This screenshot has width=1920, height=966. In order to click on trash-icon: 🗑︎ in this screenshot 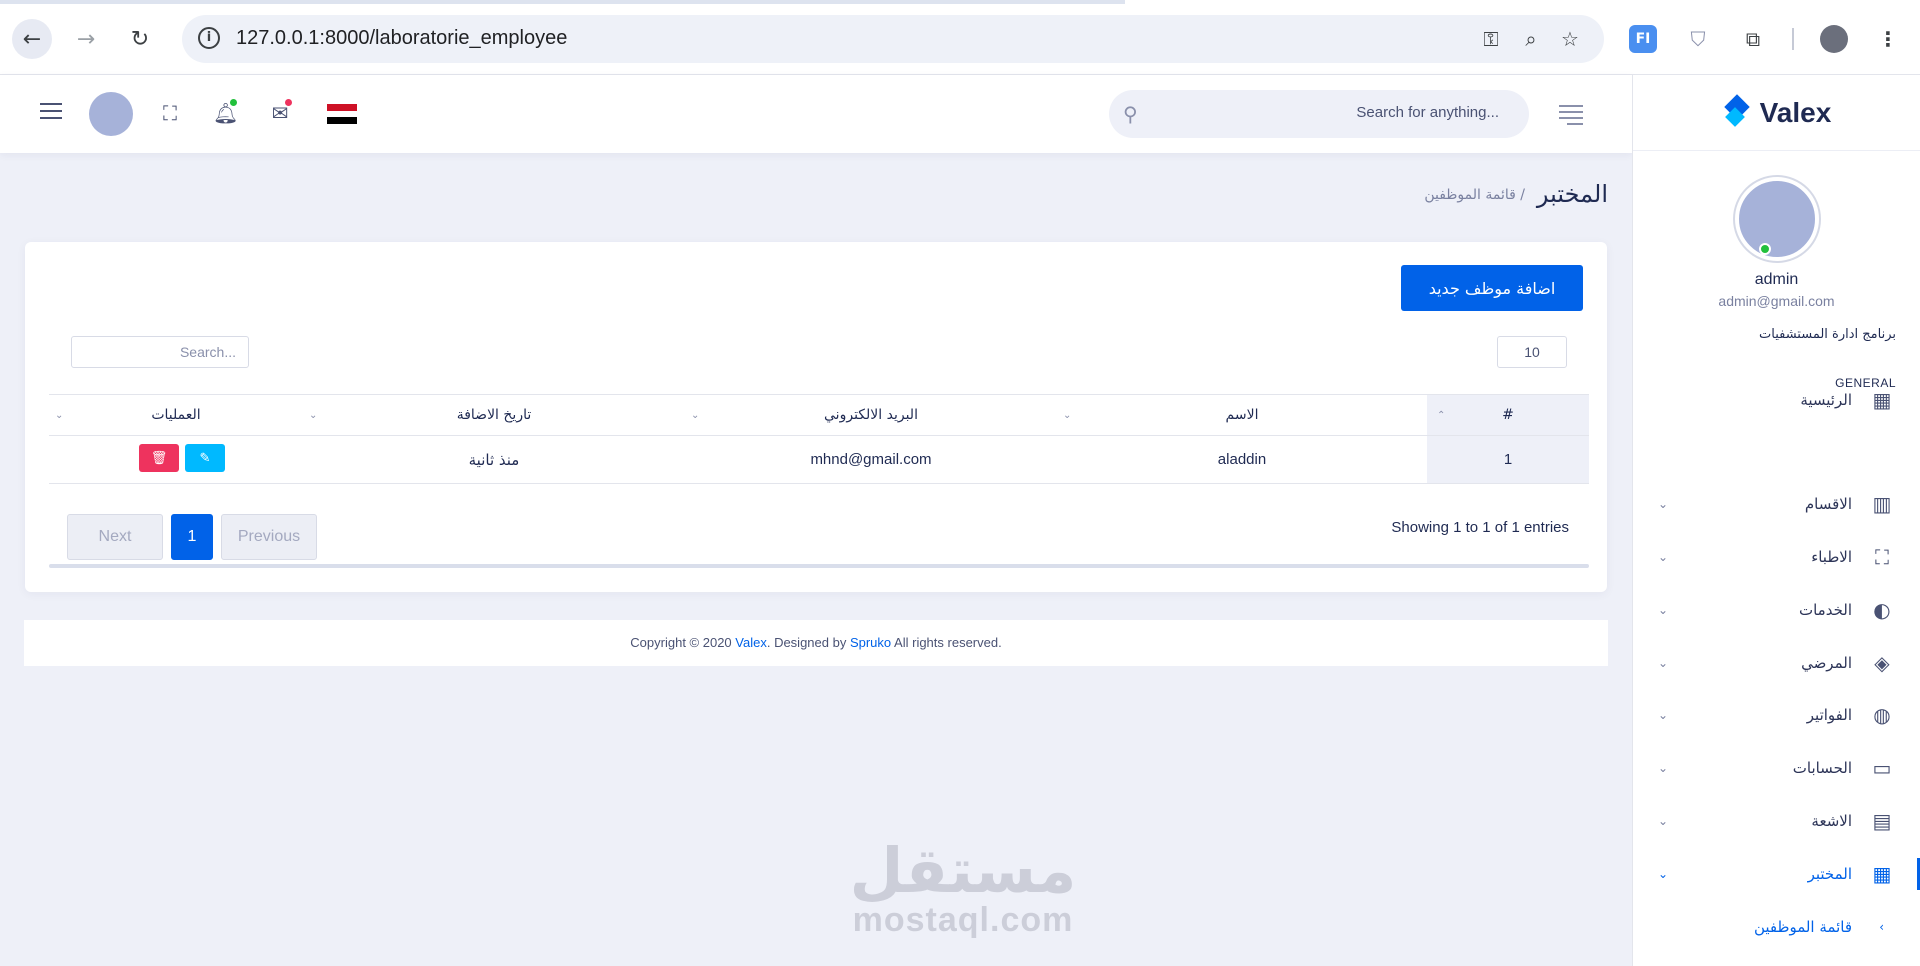, I will do `click(159, 457)`.